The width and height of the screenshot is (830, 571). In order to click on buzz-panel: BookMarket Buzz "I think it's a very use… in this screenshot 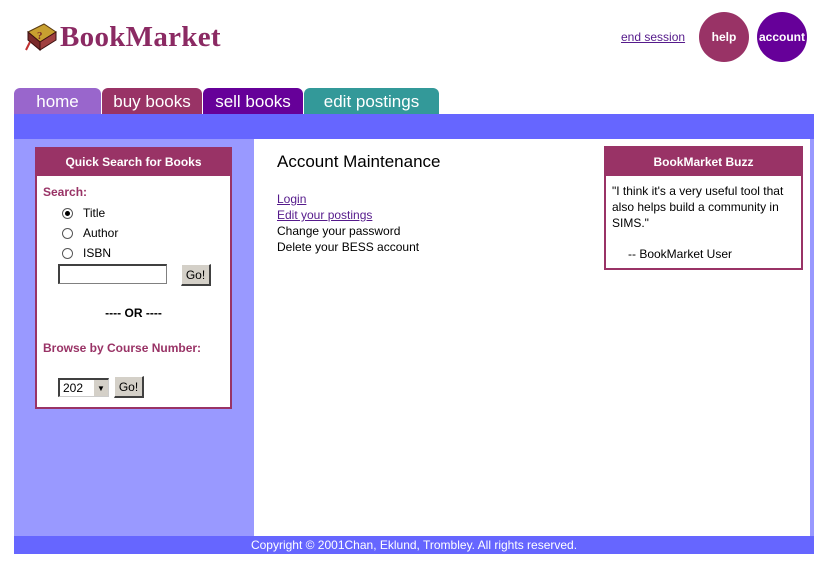, I will do `click(703, 208)`.